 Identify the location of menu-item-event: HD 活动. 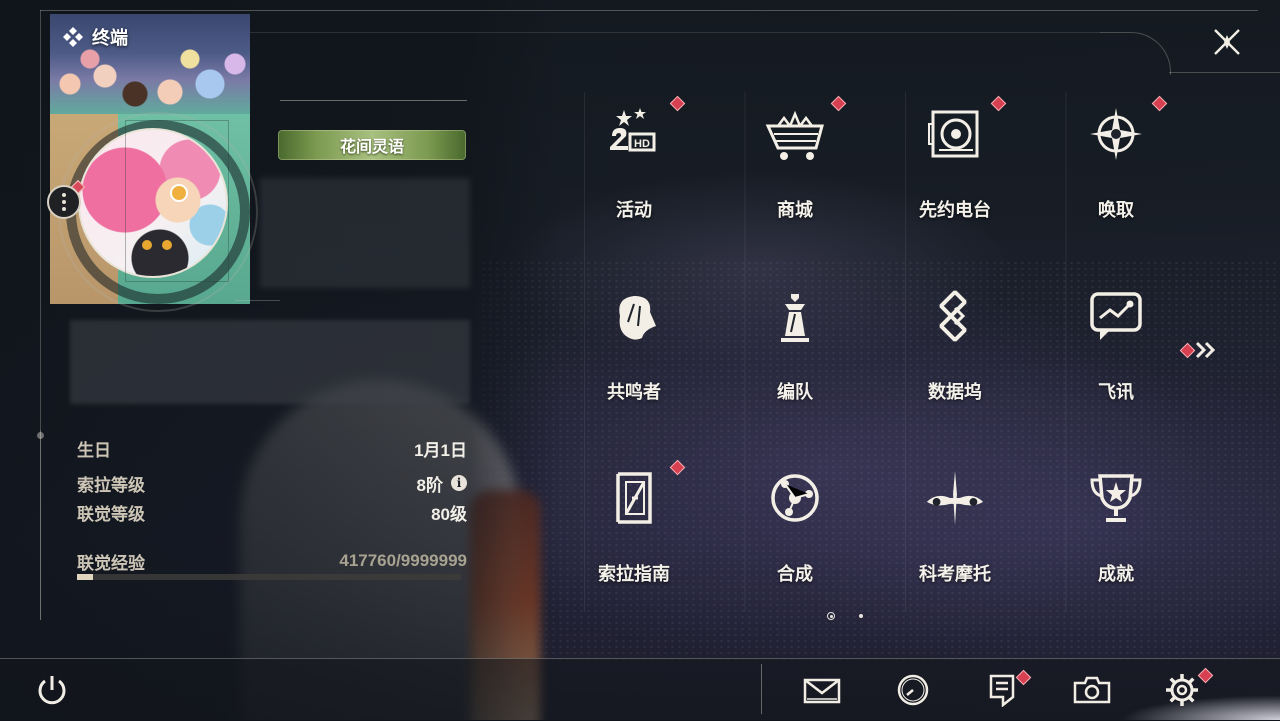
(634, 177).